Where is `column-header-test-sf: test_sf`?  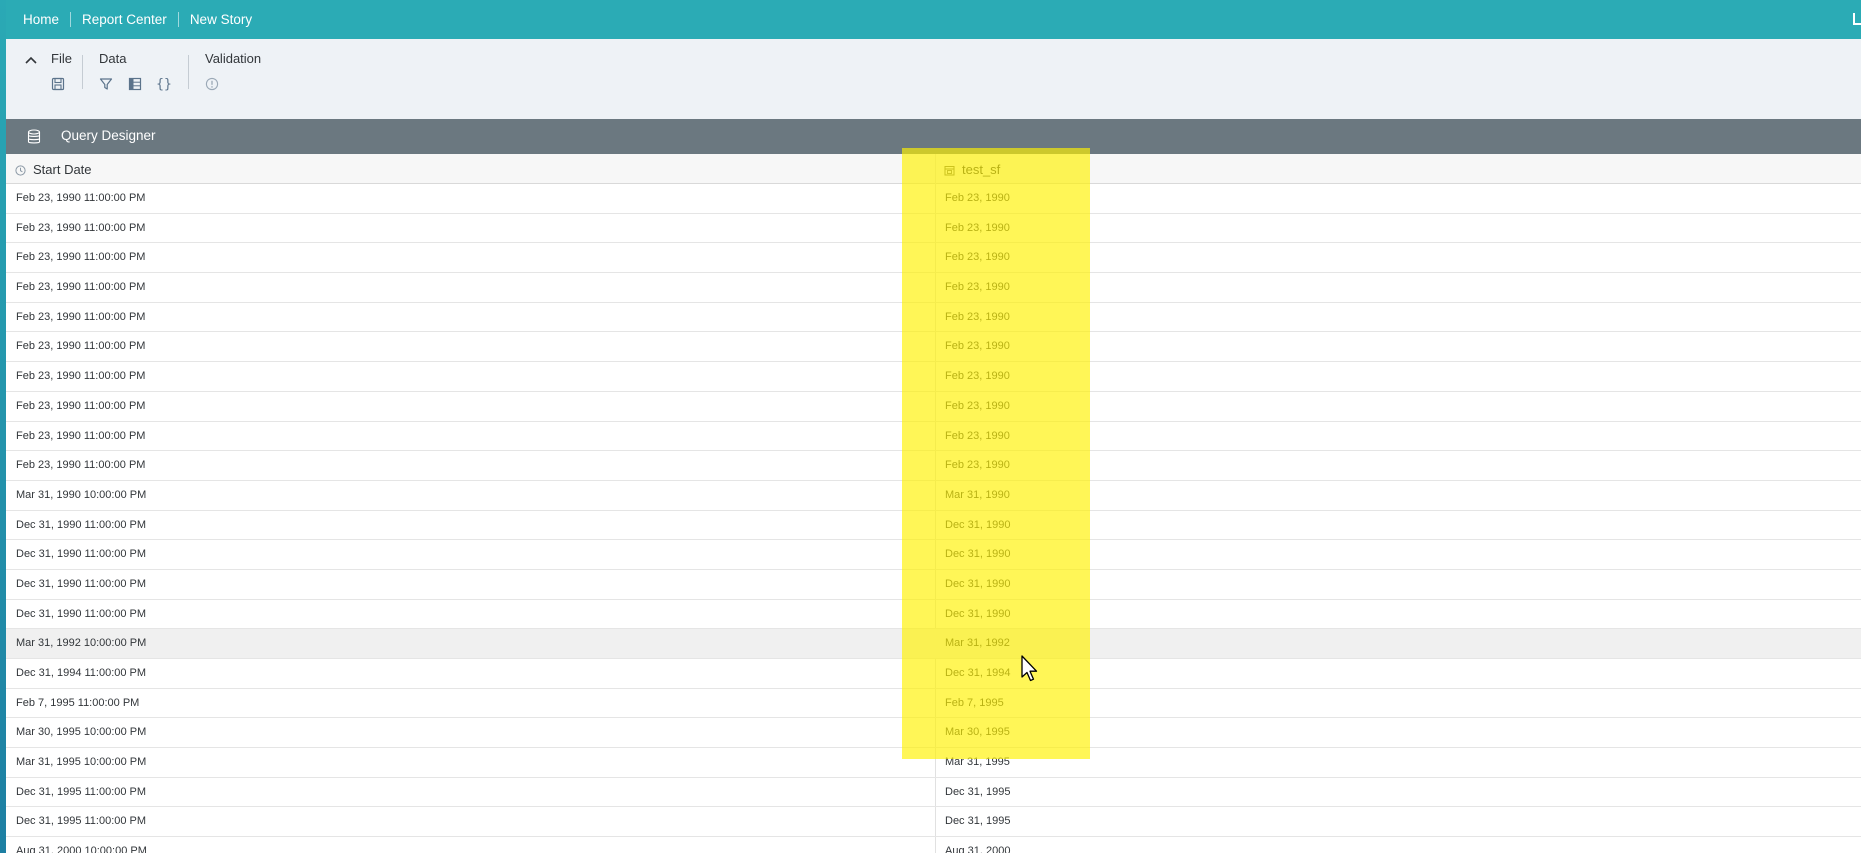
column-header-test-sf: test_sf is located at coordinates (972, 169).